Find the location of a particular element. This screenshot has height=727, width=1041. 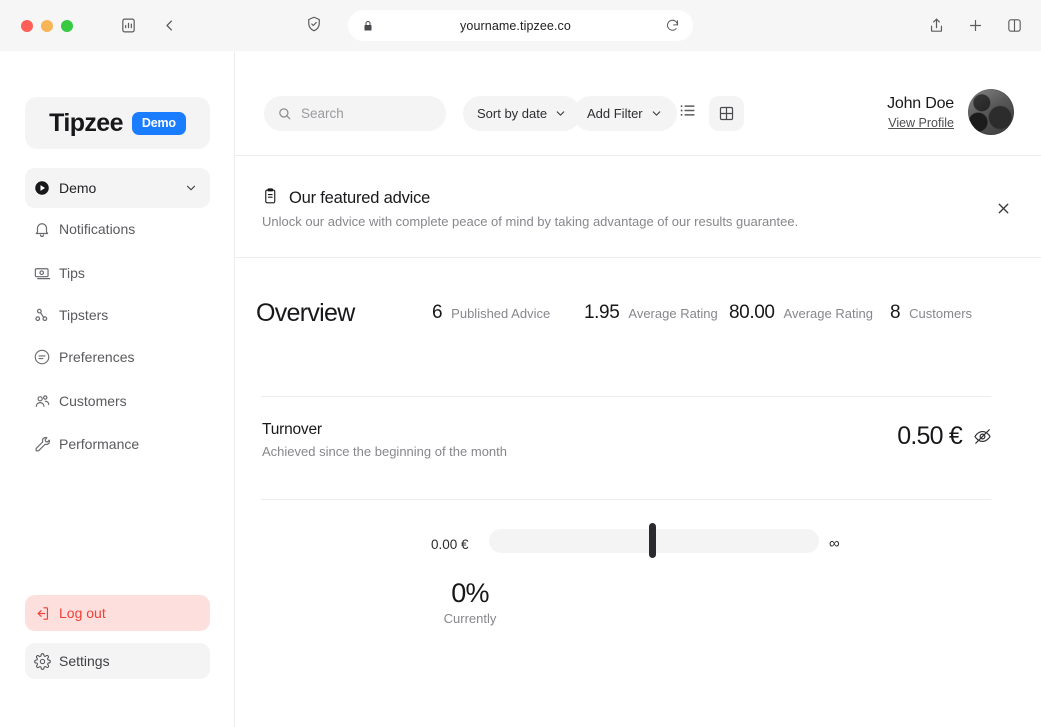

stat-average-rating-1: 1.95 Average Rating is located at coordinates (656, 313).